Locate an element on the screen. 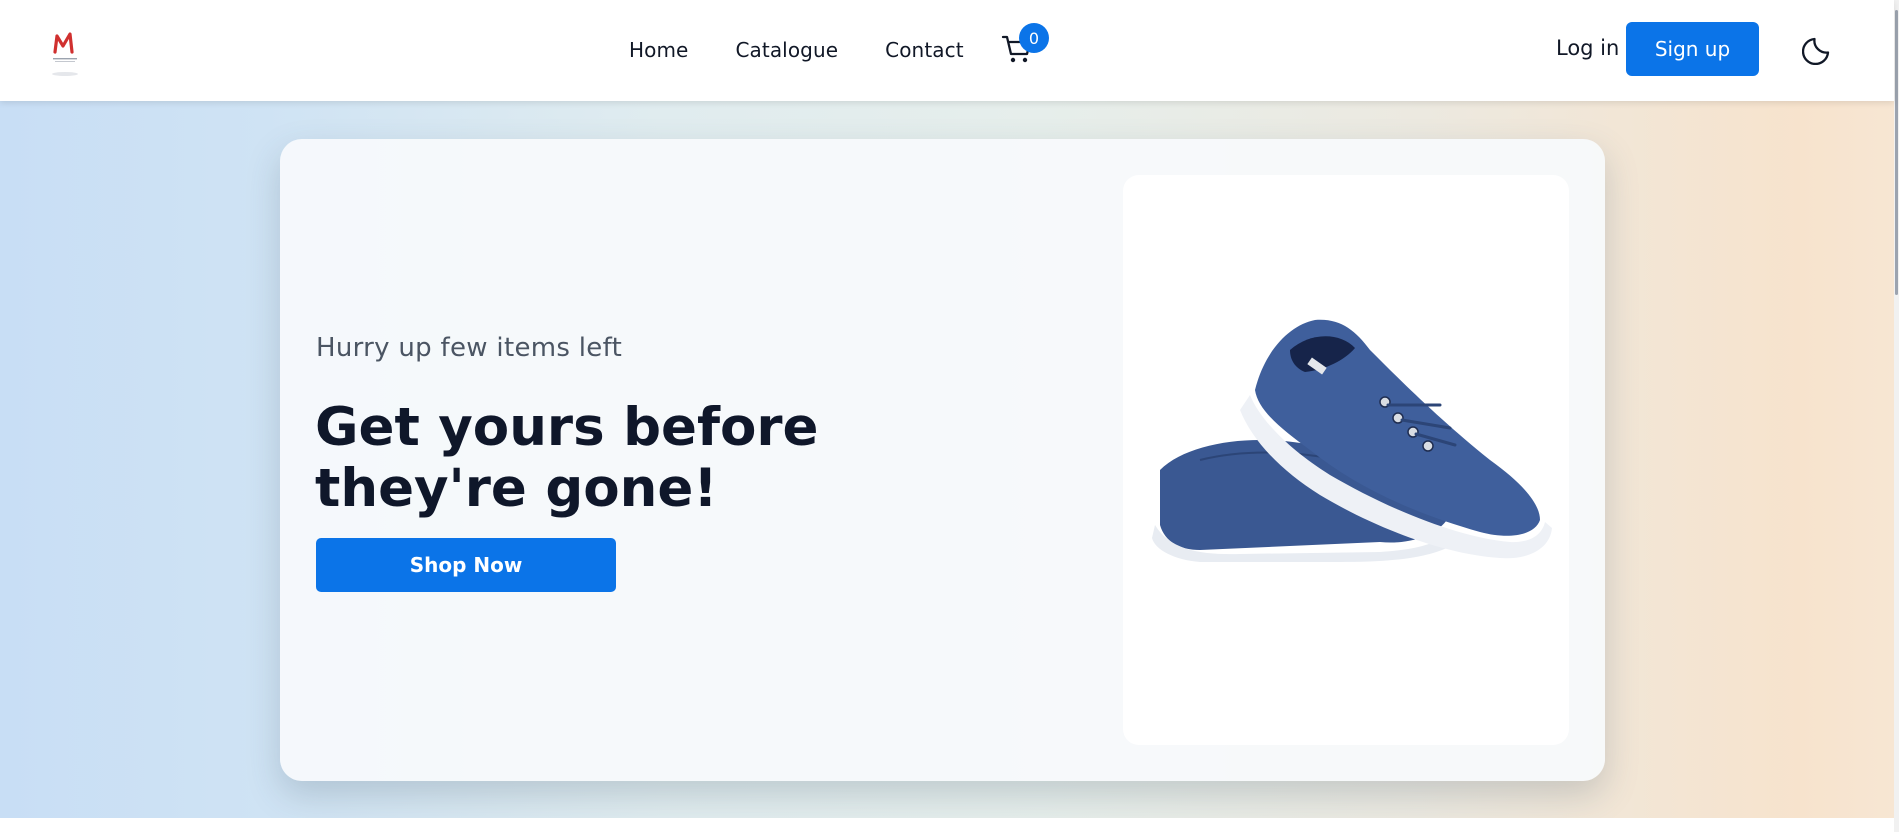 The width and height of the screenshot is (1899, 832). nav-link-catalogue: Catalogue is located at coordinates (786, 50).